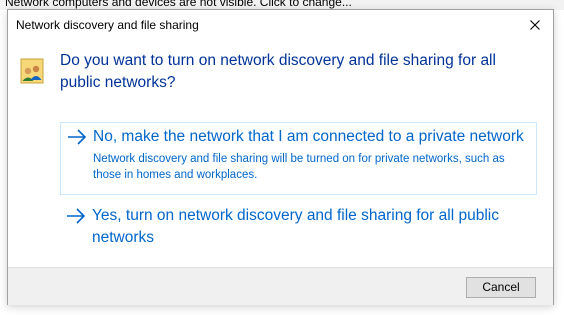 The width and height of the screenshot is (564, 315). I want to click on dialog-title: Network discovery and file sharing, so click(107, 25).